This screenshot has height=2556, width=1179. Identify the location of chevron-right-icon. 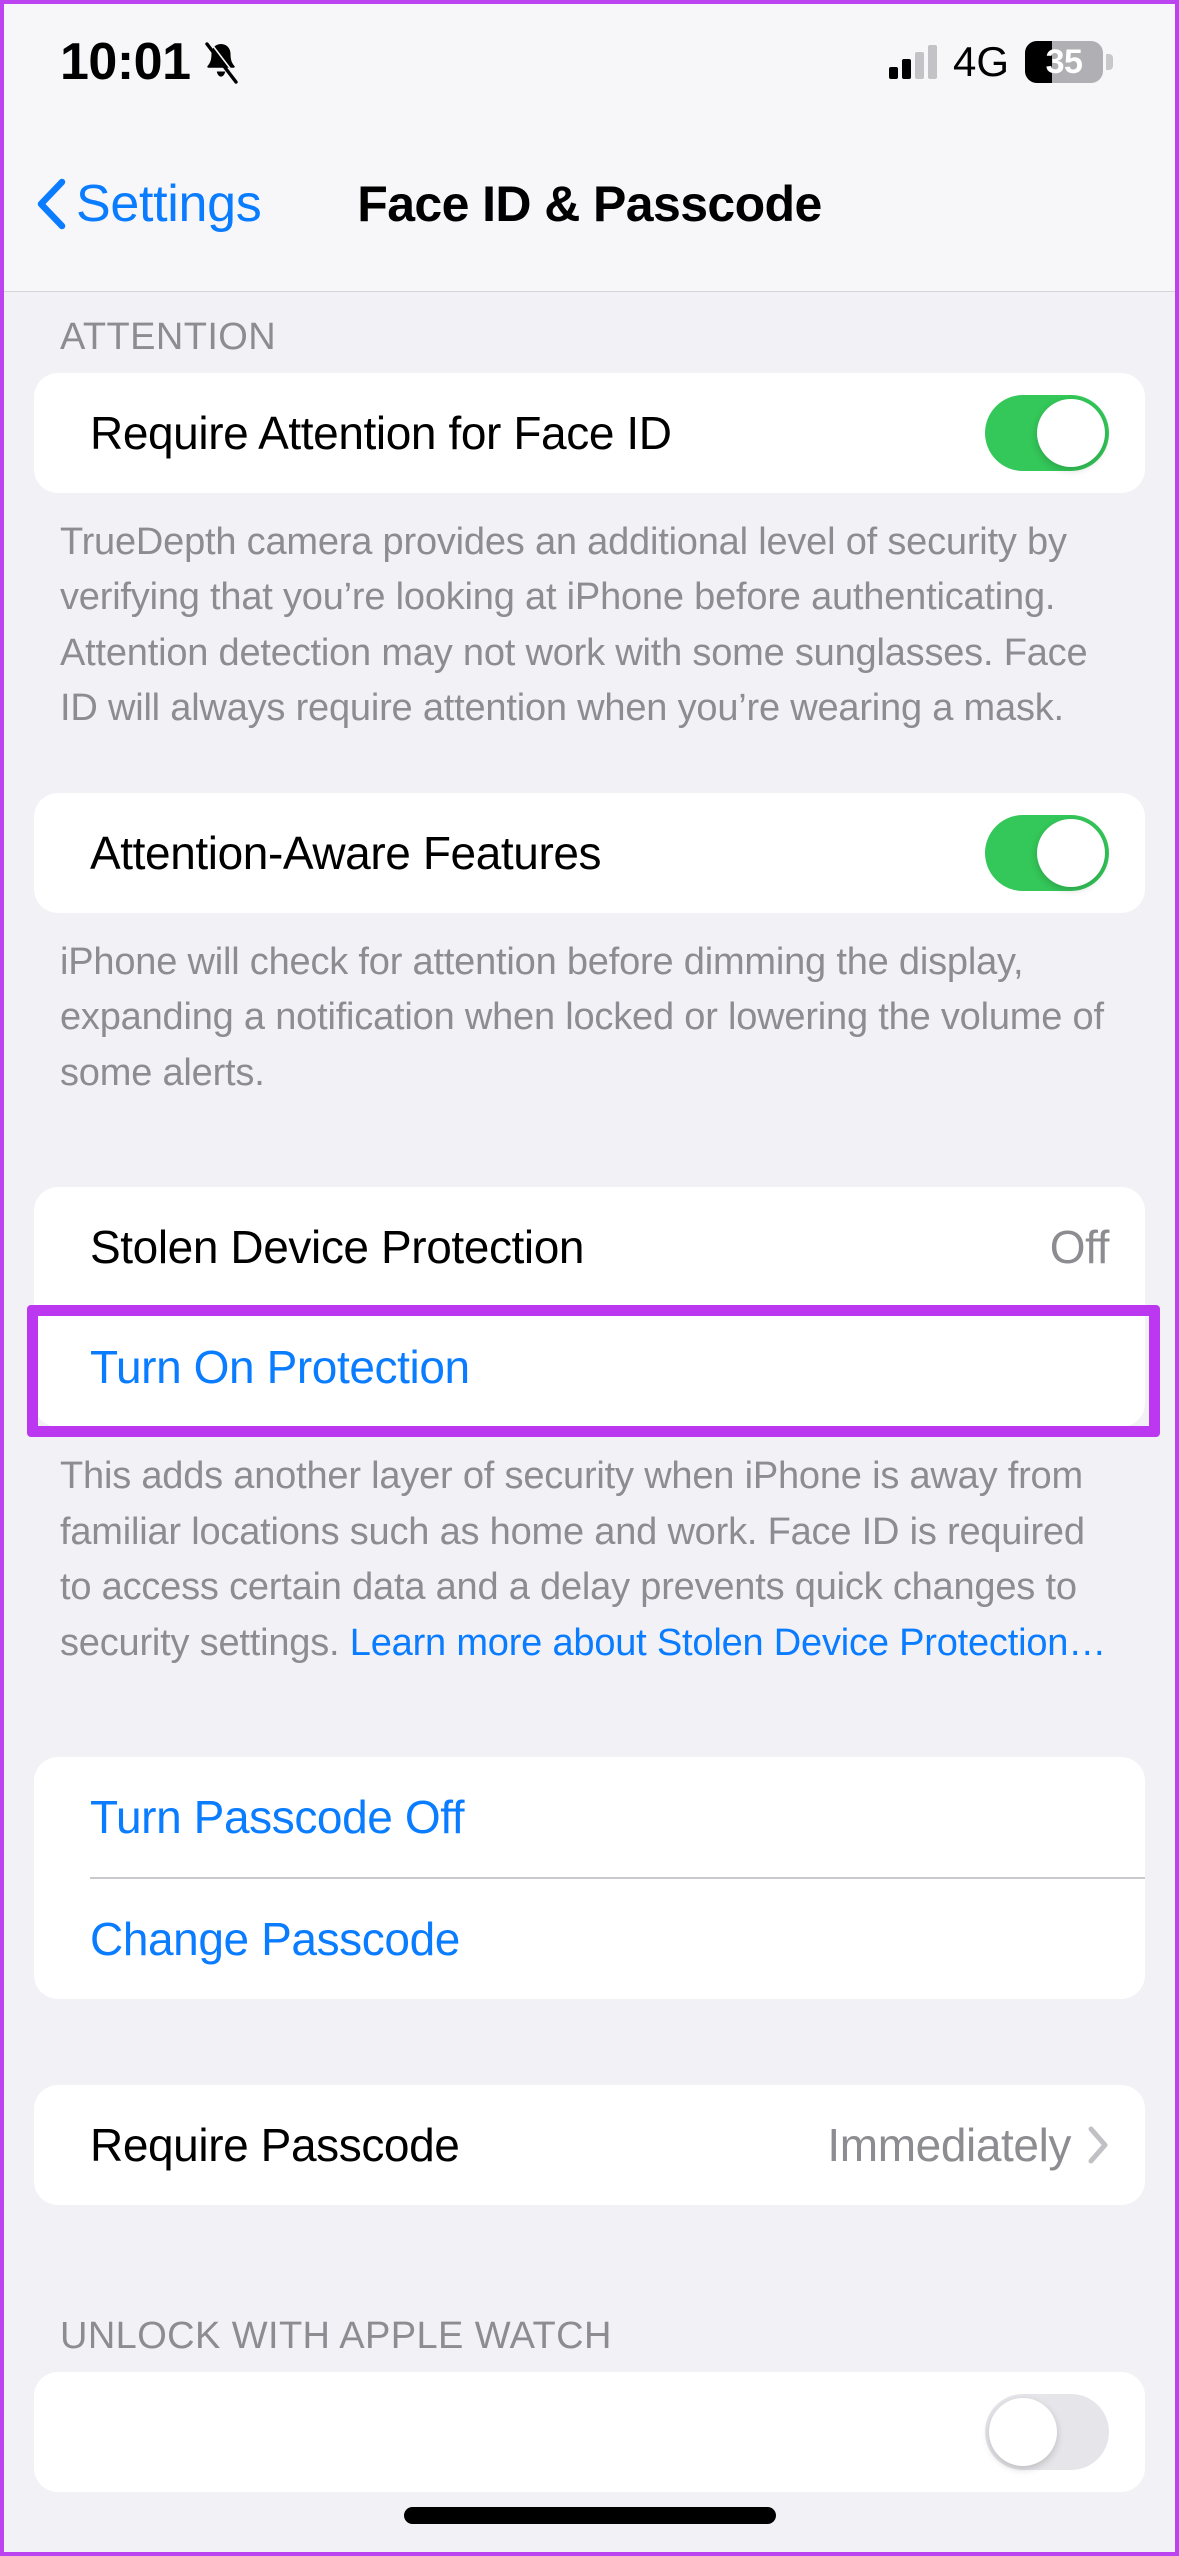
(1098, 2145).